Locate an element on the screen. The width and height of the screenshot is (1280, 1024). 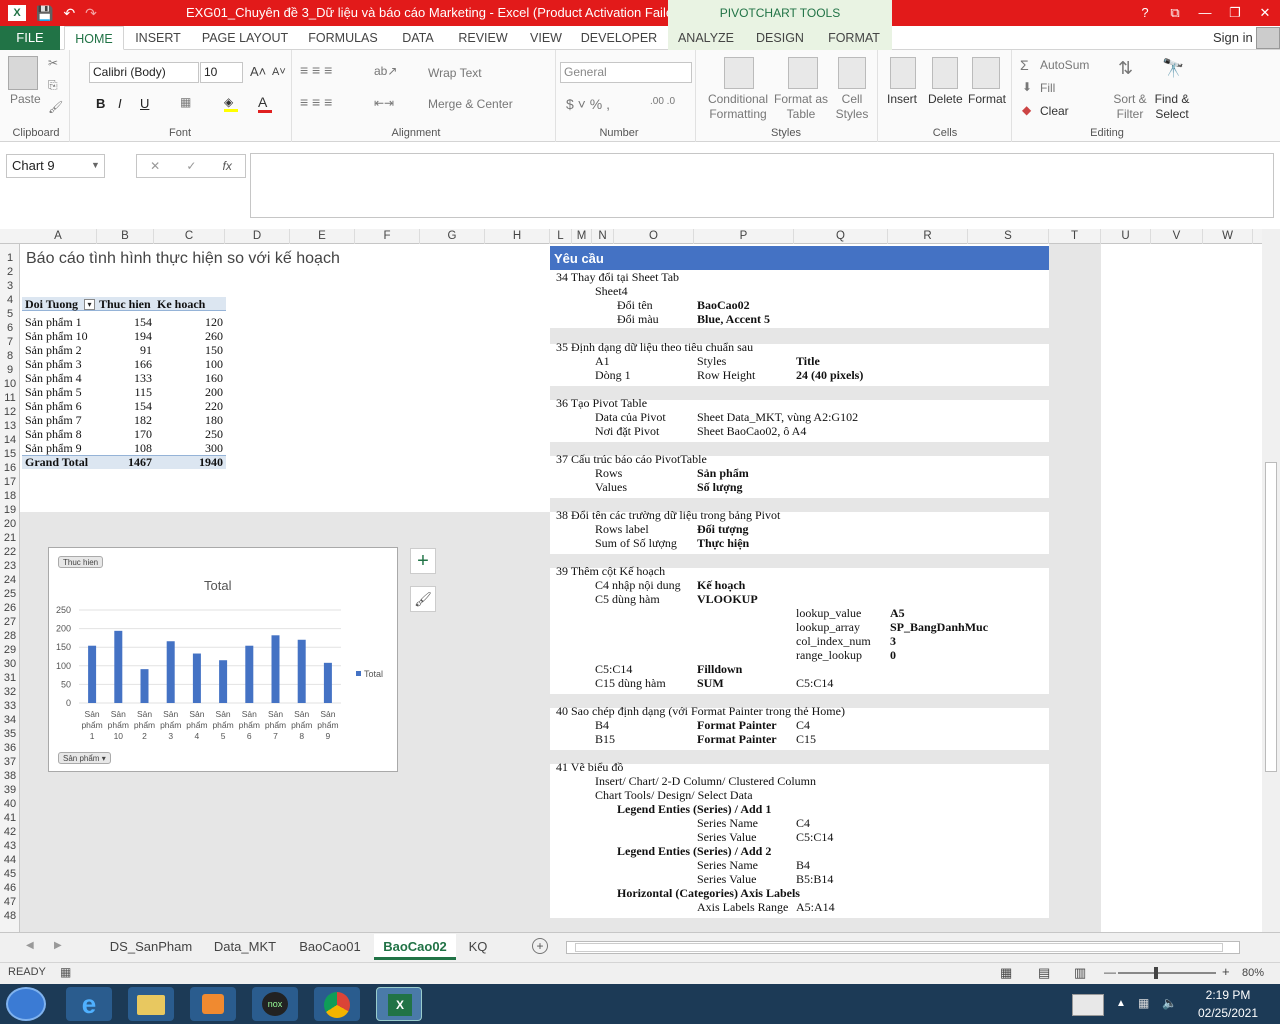
sort-filter-icon: ⇅ is located at coordinates (1125, 68).